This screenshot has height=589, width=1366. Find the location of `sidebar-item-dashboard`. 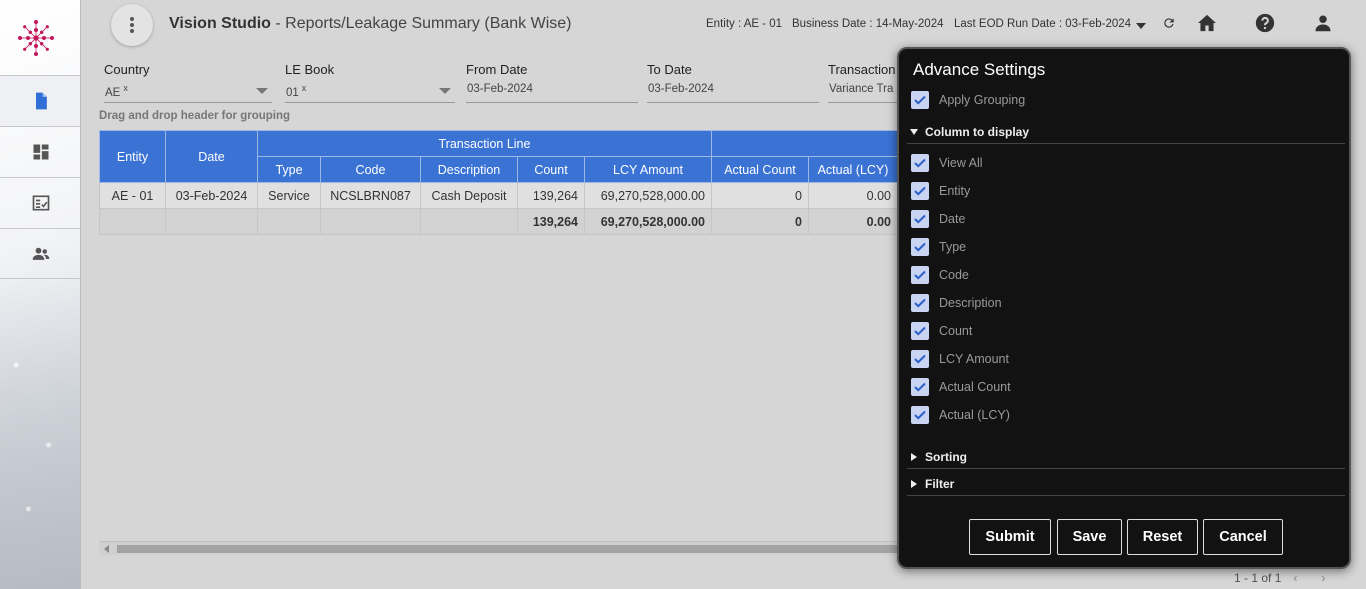

sidebar-item-dashboard is located at coordinates (40, 151).